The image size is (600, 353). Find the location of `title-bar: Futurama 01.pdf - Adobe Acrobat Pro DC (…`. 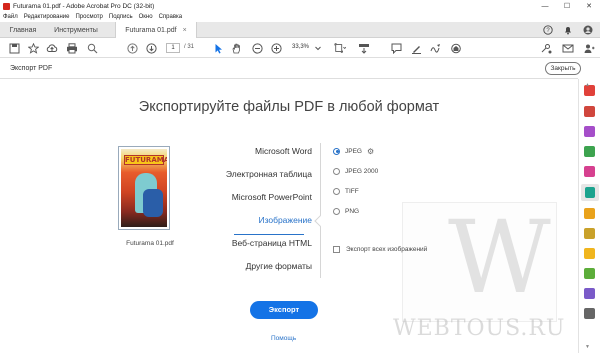

title-bar: Futurama 01.pdf - Adobe Acrobat Pro DC (… is located at coordinates (300, 6).